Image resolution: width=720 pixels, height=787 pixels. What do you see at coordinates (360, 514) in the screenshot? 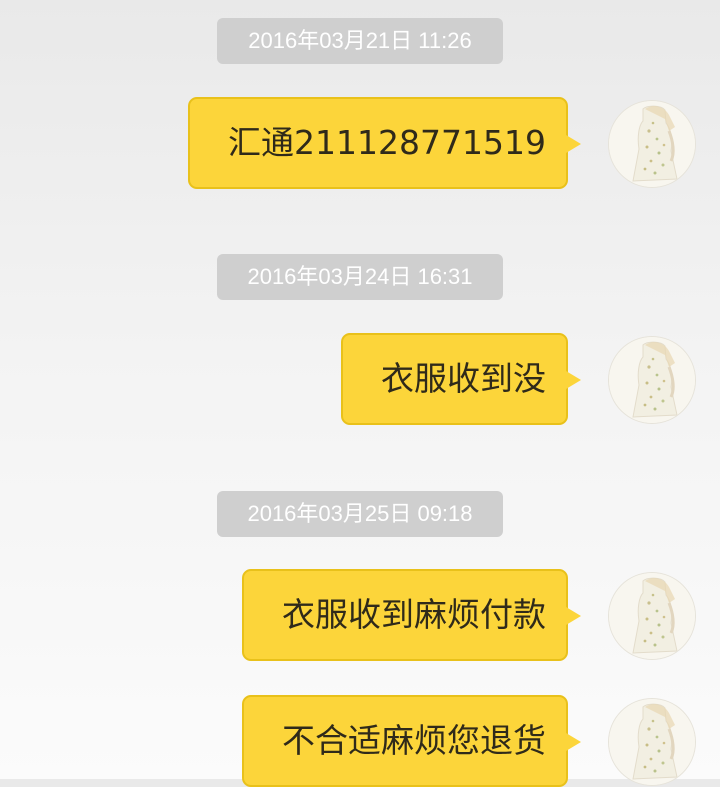
I see `message-timestamp: 2016年03月25日 09:18` at bounding box center [360, 514].